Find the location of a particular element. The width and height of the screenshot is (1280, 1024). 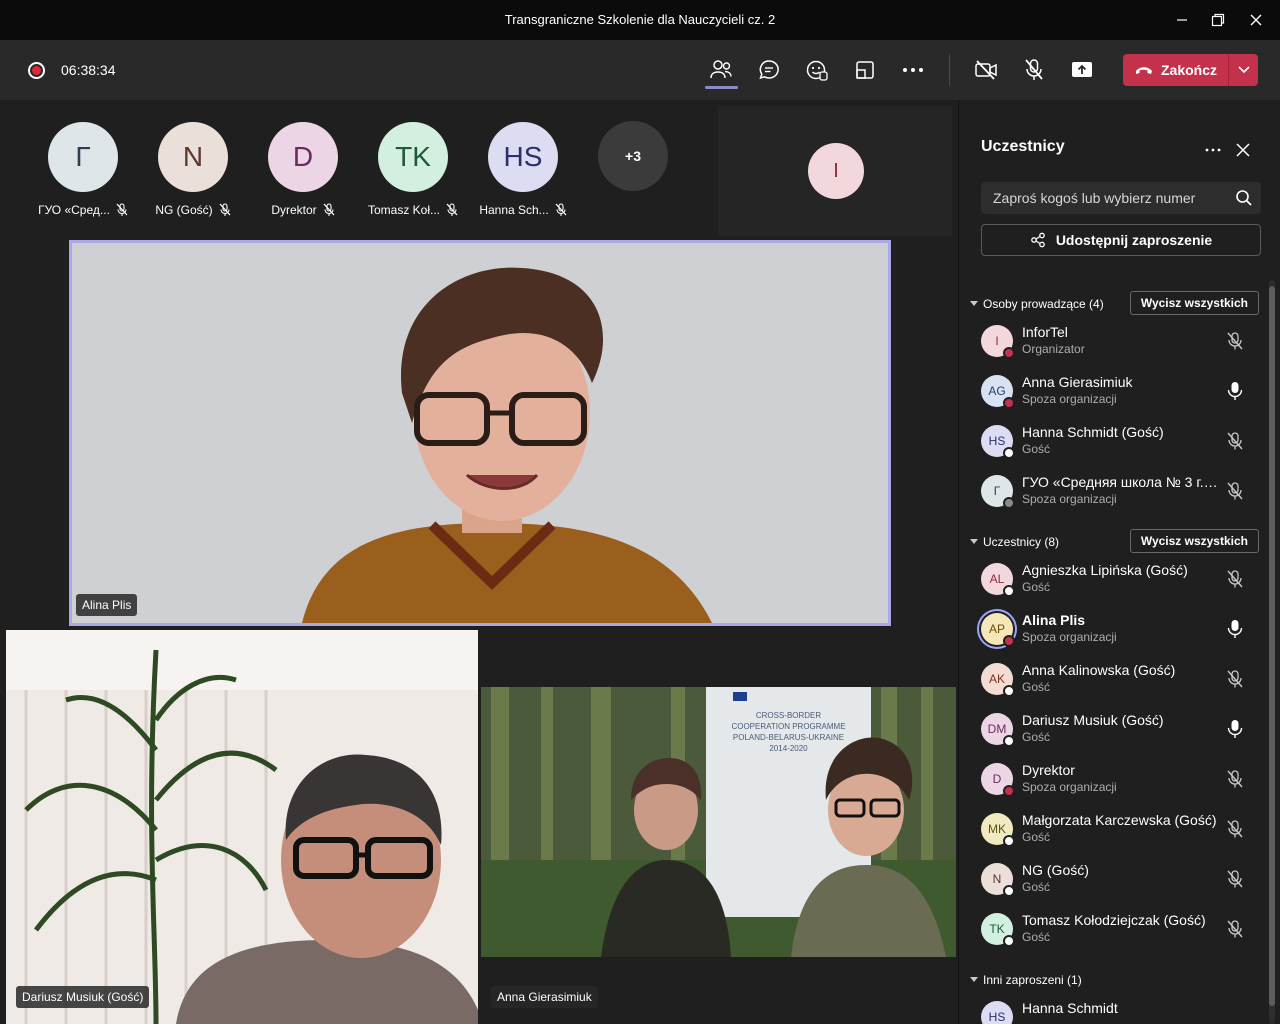

meeting-timer: 06:38:34 is located at coordinates (88, 70).